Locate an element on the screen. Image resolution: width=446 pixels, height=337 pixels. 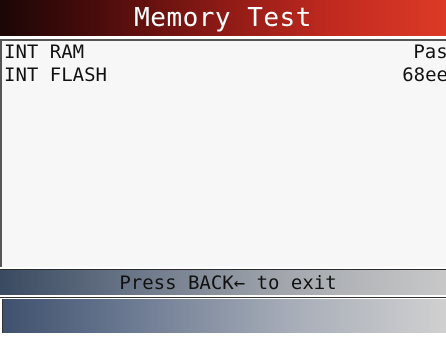
page-title: Memory Test is located at coordinates (223, 18).